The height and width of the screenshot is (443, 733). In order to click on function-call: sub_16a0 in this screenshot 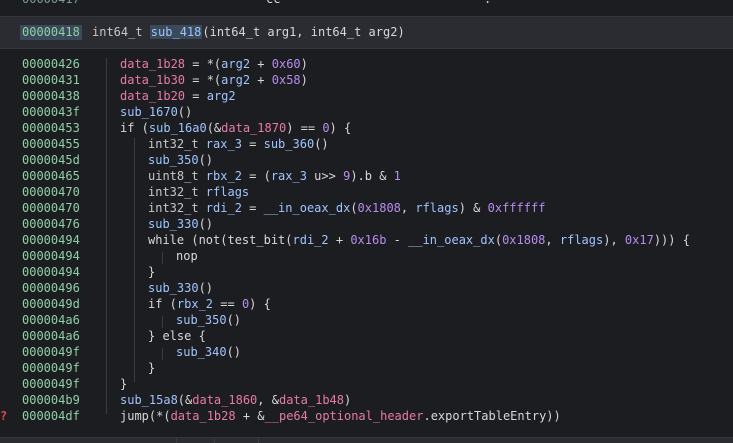, I will do `click(178, 128)`.